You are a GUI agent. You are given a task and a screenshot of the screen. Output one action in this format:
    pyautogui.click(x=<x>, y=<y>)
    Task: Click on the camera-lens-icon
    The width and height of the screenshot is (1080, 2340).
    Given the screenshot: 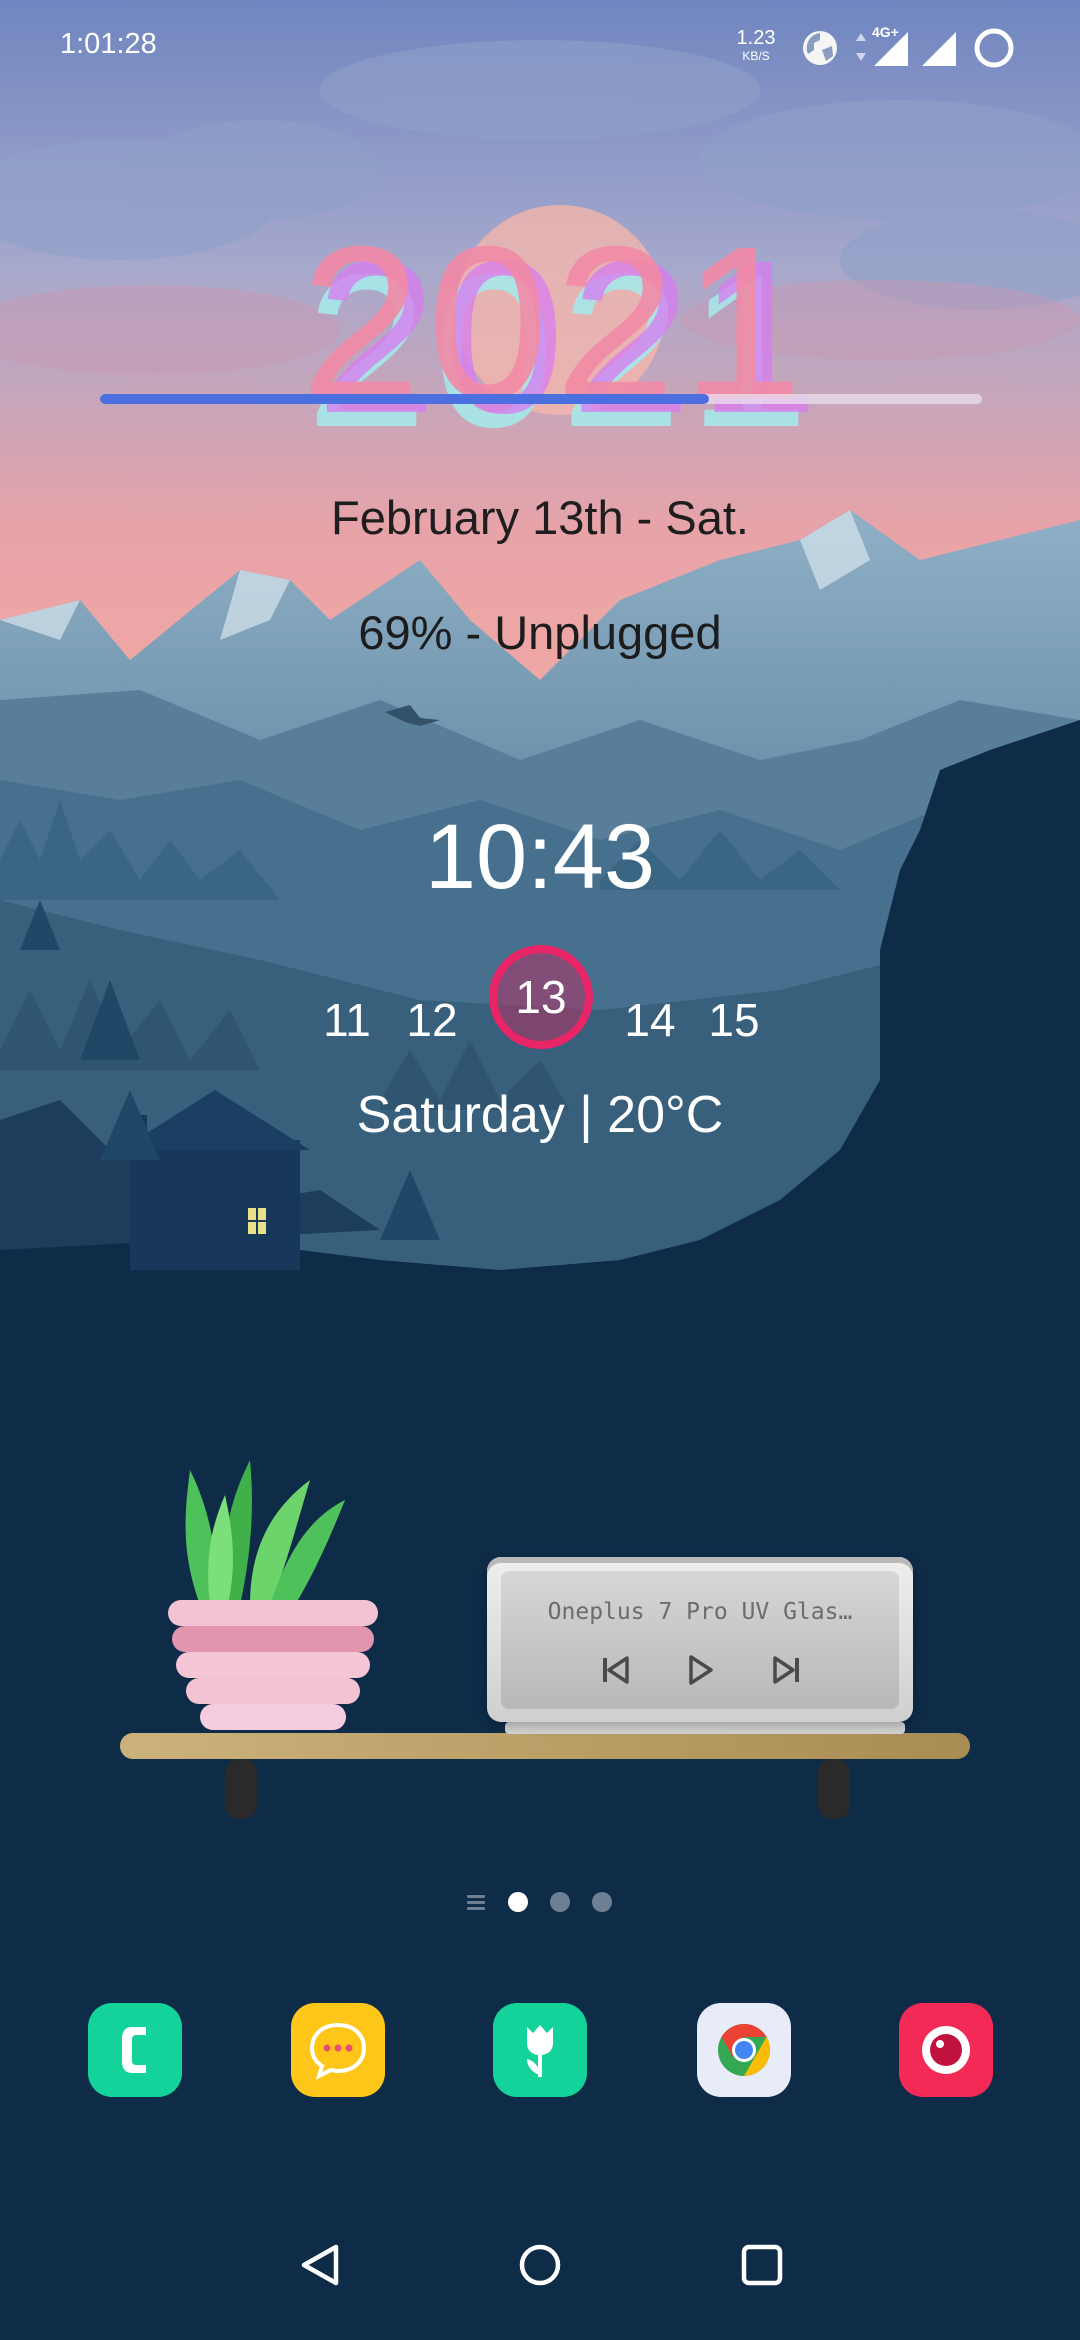 What is the action you would take?
    pyautogui.click(x=946, y=2050)
    